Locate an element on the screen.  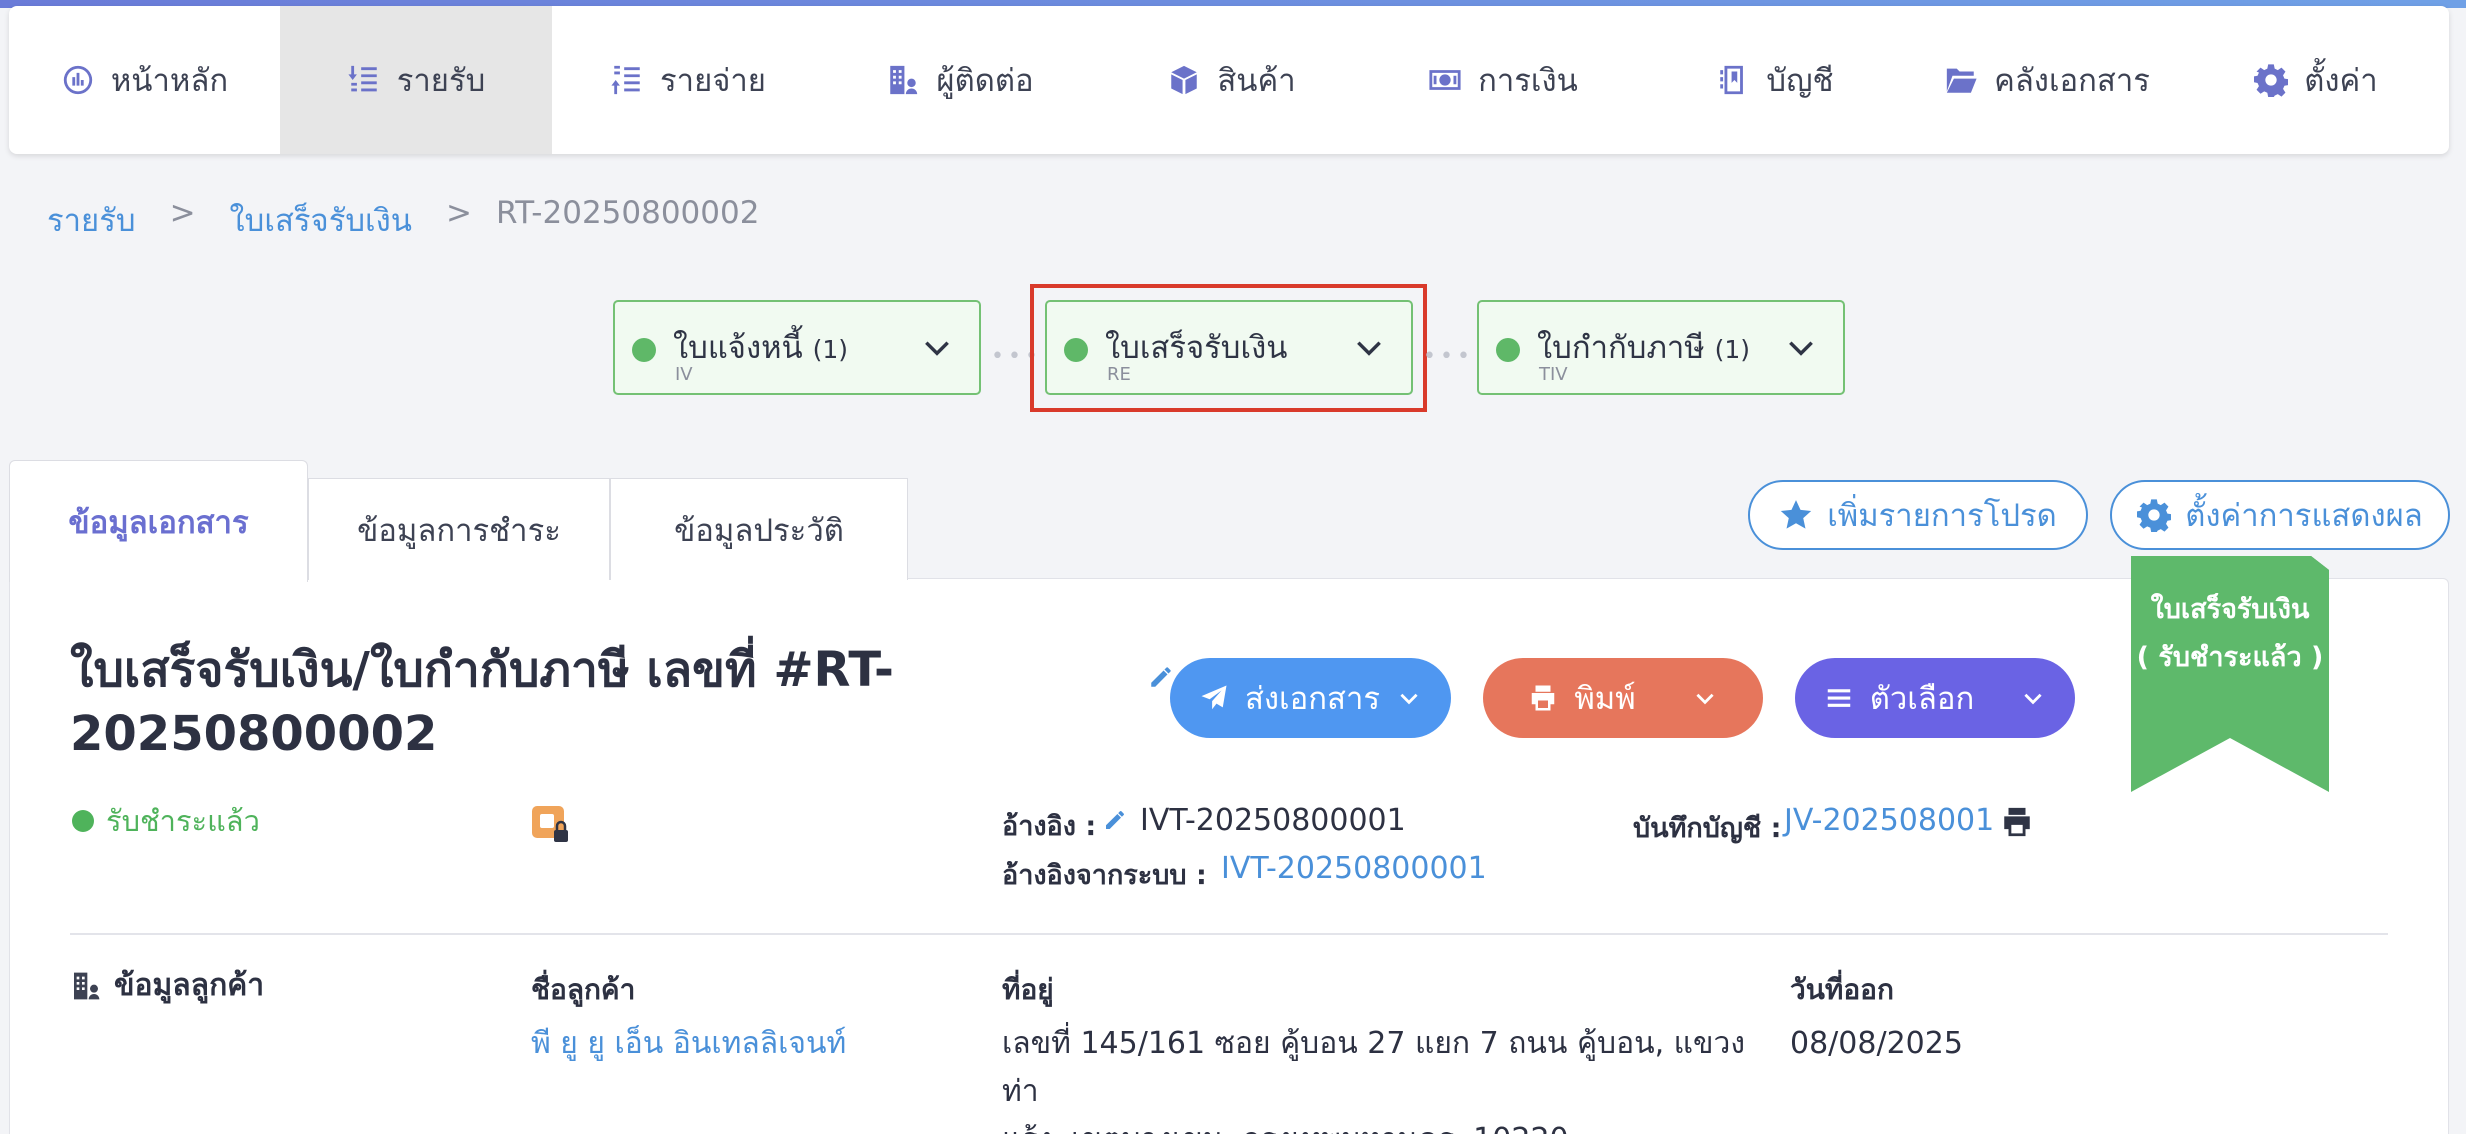
flow-invoice-dropdown: ใบแจ้งหนี้ (1) IV is located at coordinates (797, 347).